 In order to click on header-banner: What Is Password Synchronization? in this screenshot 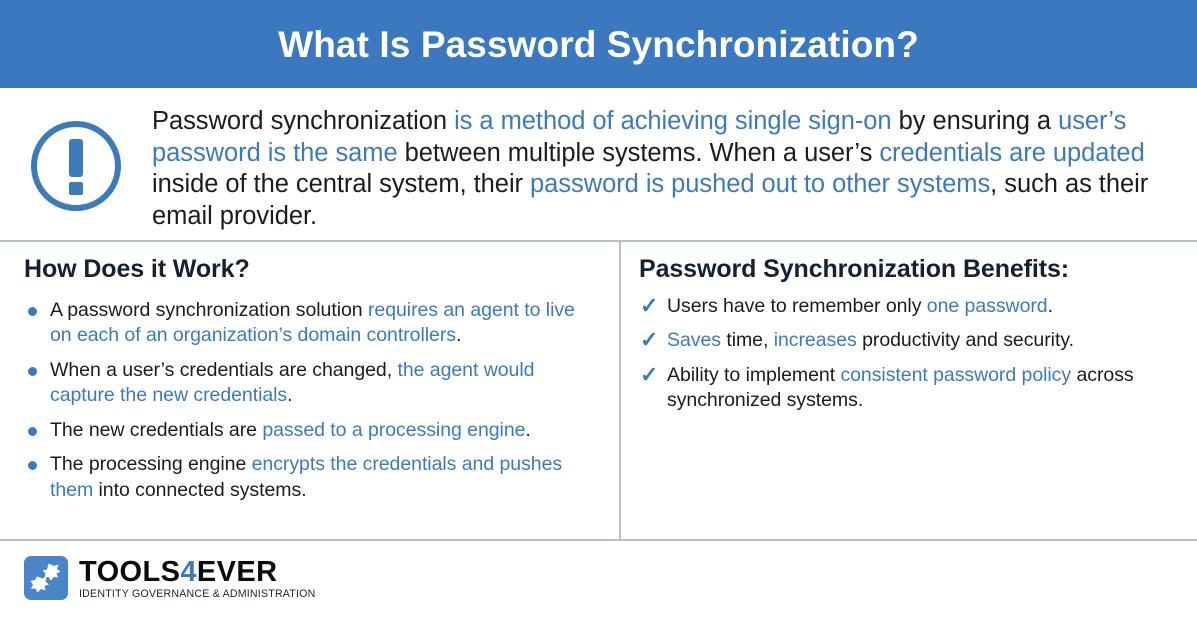, I will do `click(598, 44)`.